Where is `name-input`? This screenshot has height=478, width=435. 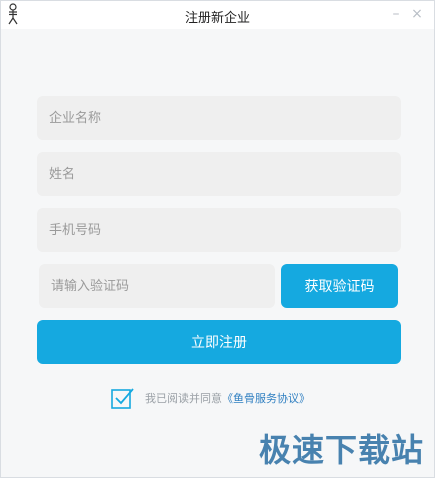
name-input is located at coordinates (219, 174).